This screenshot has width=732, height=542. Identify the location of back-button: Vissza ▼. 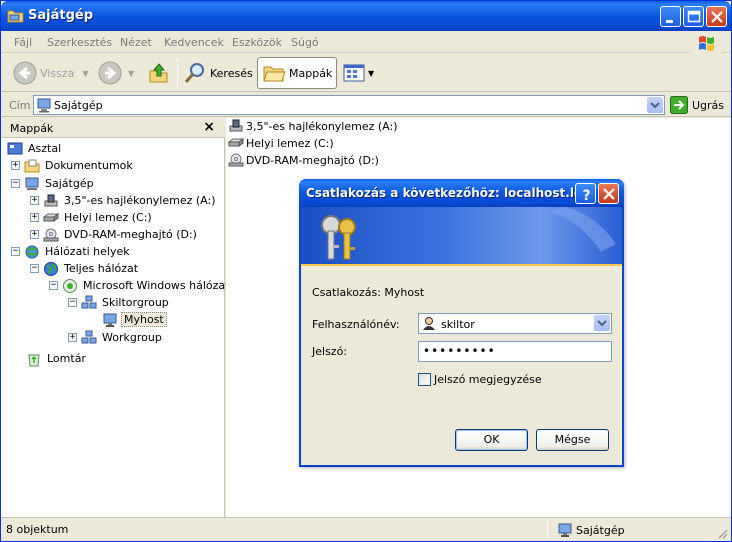
(50, 73).